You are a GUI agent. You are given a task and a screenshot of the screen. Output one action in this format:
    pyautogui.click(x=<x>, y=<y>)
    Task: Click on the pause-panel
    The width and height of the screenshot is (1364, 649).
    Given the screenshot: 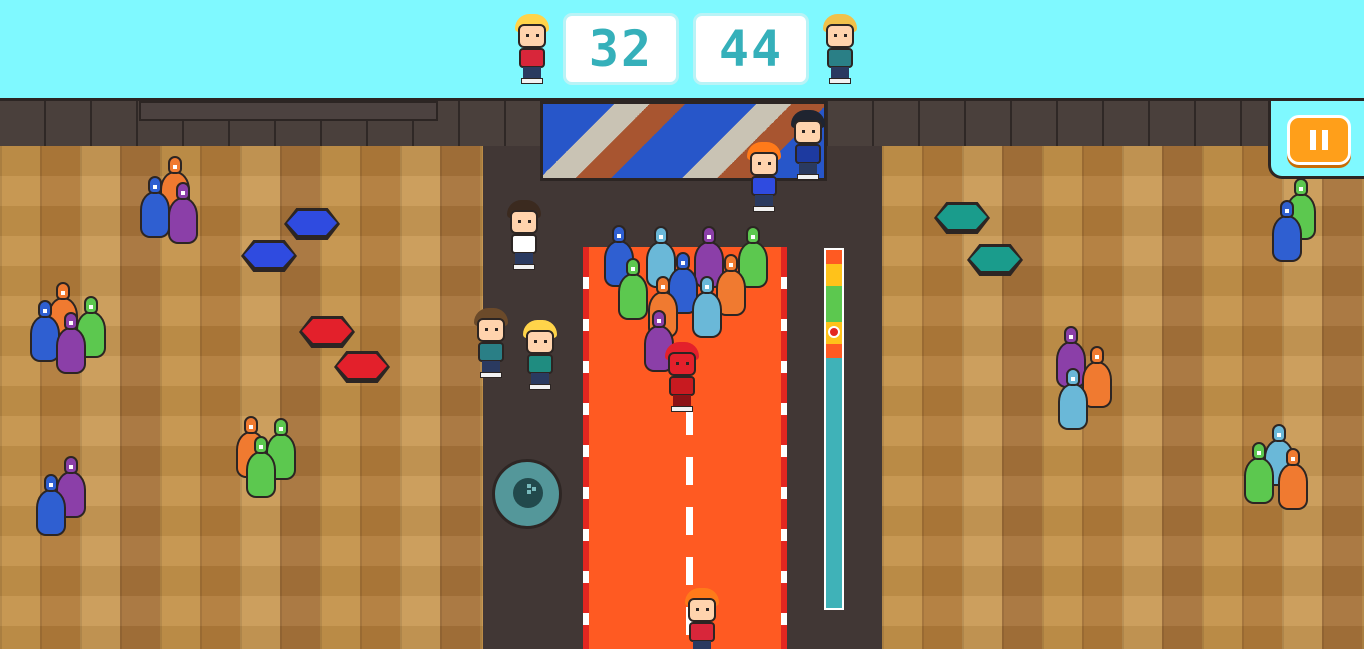 What is the action you would take?
    pyautogui.click(x=1316, y=140)
    